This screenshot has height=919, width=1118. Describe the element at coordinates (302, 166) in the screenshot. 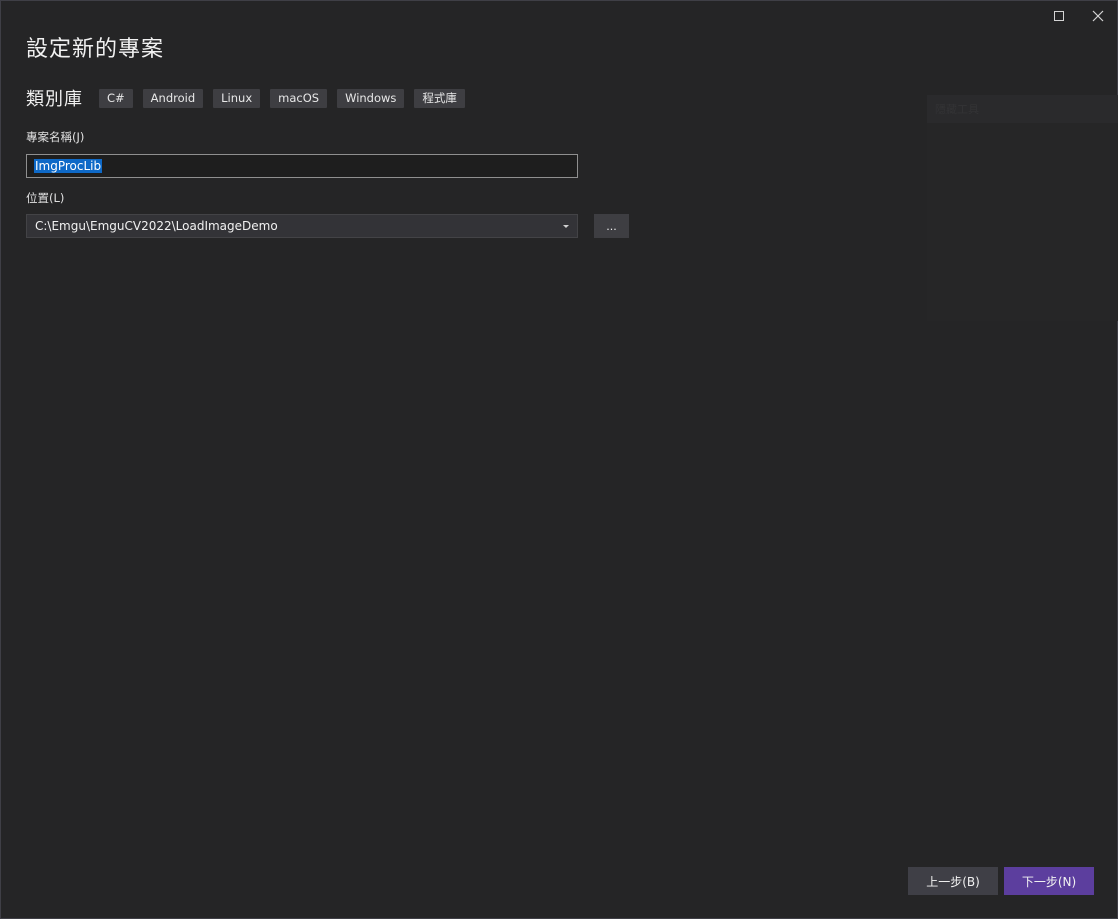

I see `project-name-input: ImgProcLib` at that location.